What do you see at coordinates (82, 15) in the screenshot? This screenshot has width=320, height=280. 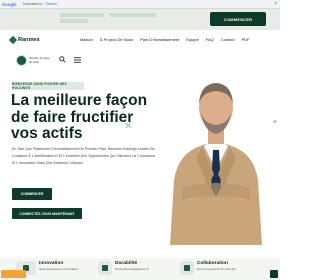 I see `contact-info-email` at bounding box center [82, 15].